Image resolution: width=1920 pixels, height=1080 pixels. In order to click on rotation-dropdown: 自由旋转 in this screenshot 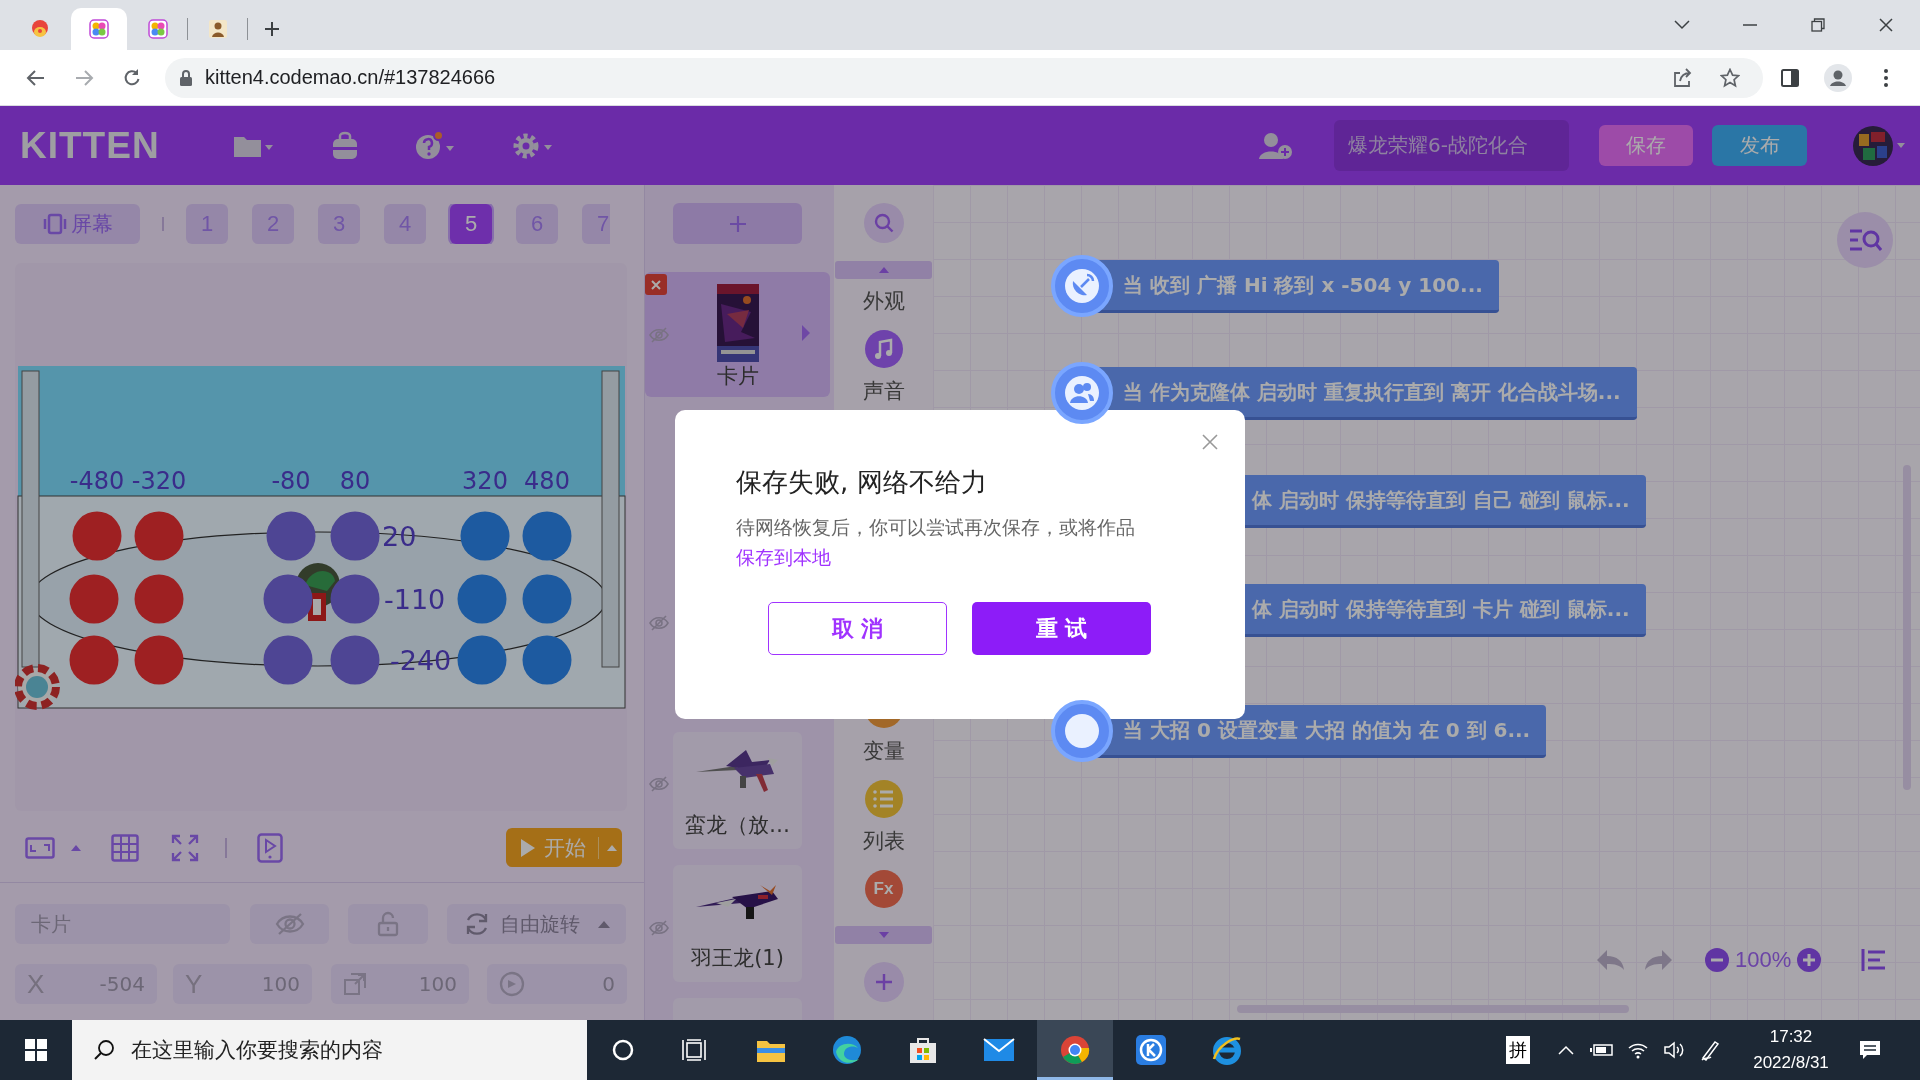, I will do `click(536, 924)`.